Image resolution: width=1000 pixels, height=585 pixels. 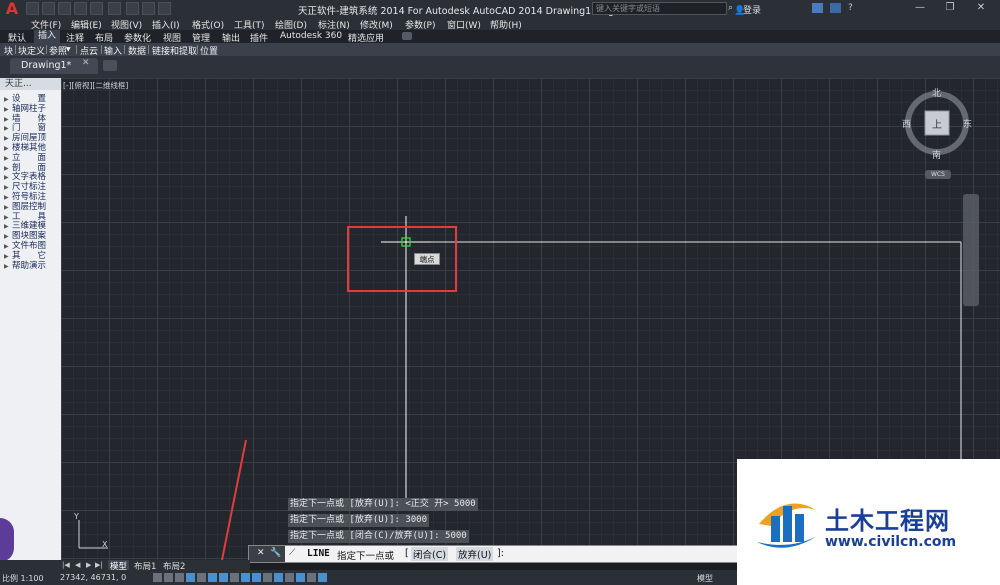 I want to click on ucs-x-label: X, so click(x=105, y=544).